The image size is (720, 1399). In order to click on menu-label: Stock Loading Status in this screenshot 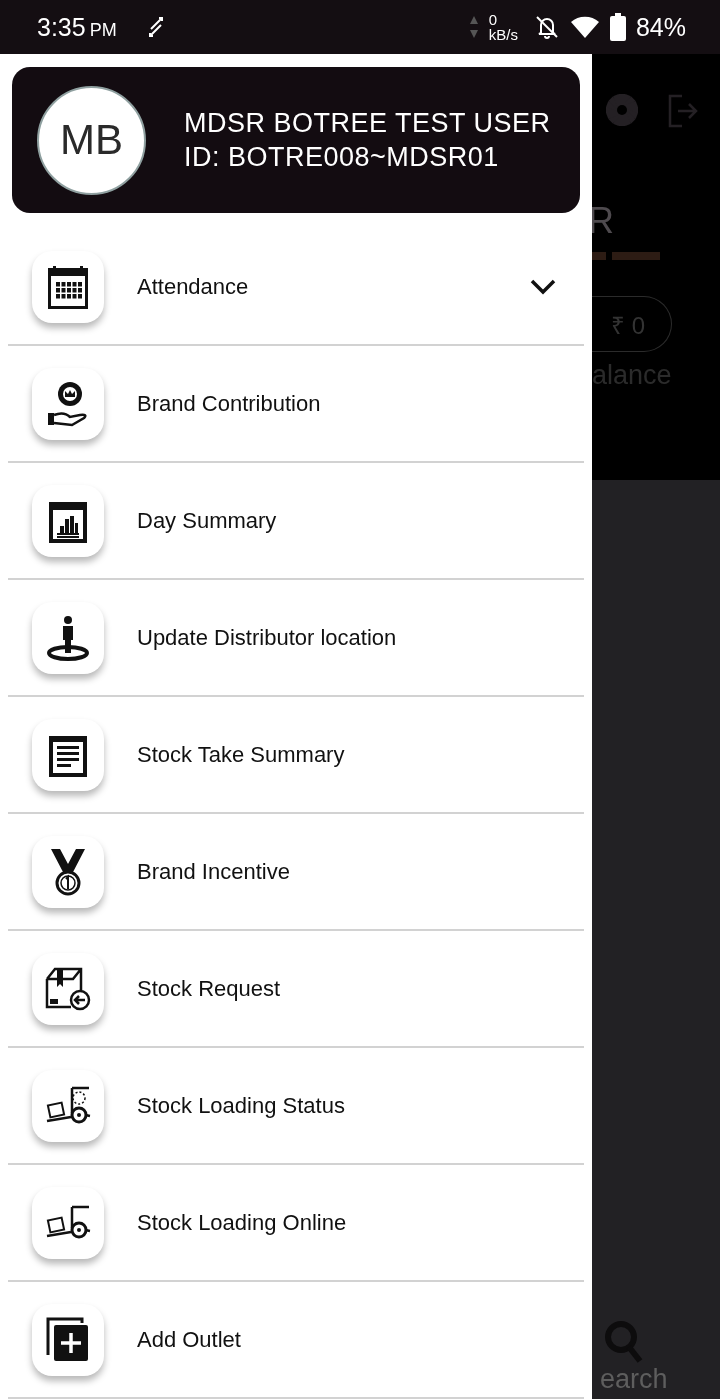, I will do `click(241, 1105)`.